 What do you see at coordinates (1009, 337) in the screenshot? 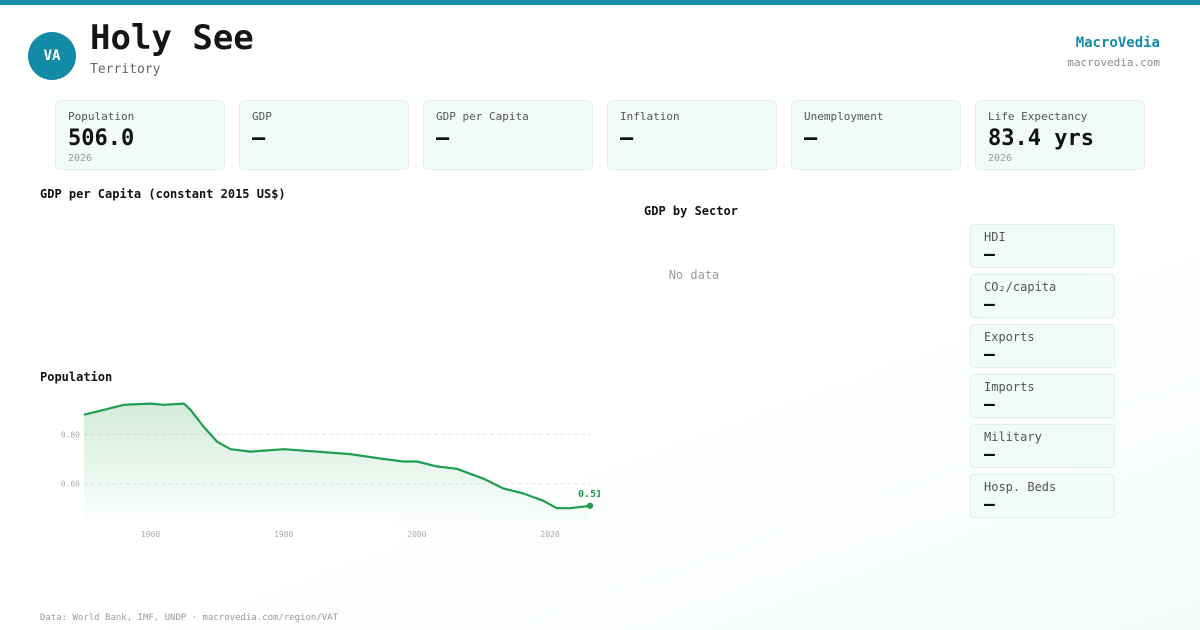
I see `metric-label: Exports` at bounding box center [1009, 337].